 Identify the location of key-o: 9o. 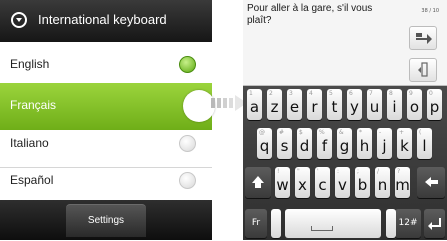
(414, 104).